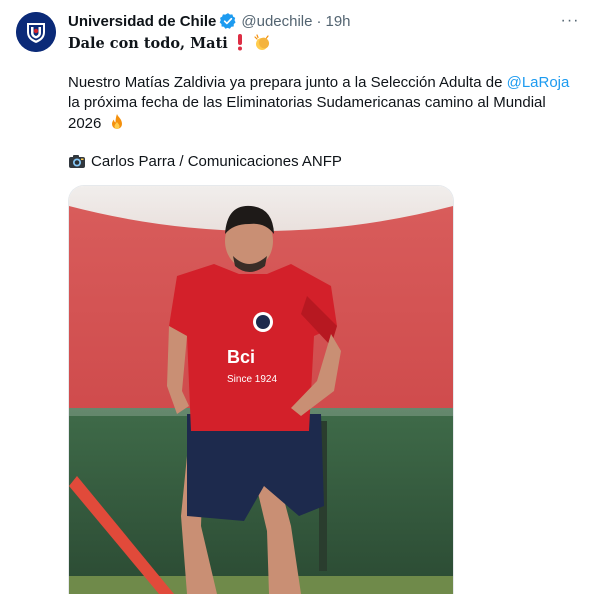  What do you see at coordinates (276, 21) in the screenshot?
I see `author-handle: @udechile` at bounding box center [276, 21].